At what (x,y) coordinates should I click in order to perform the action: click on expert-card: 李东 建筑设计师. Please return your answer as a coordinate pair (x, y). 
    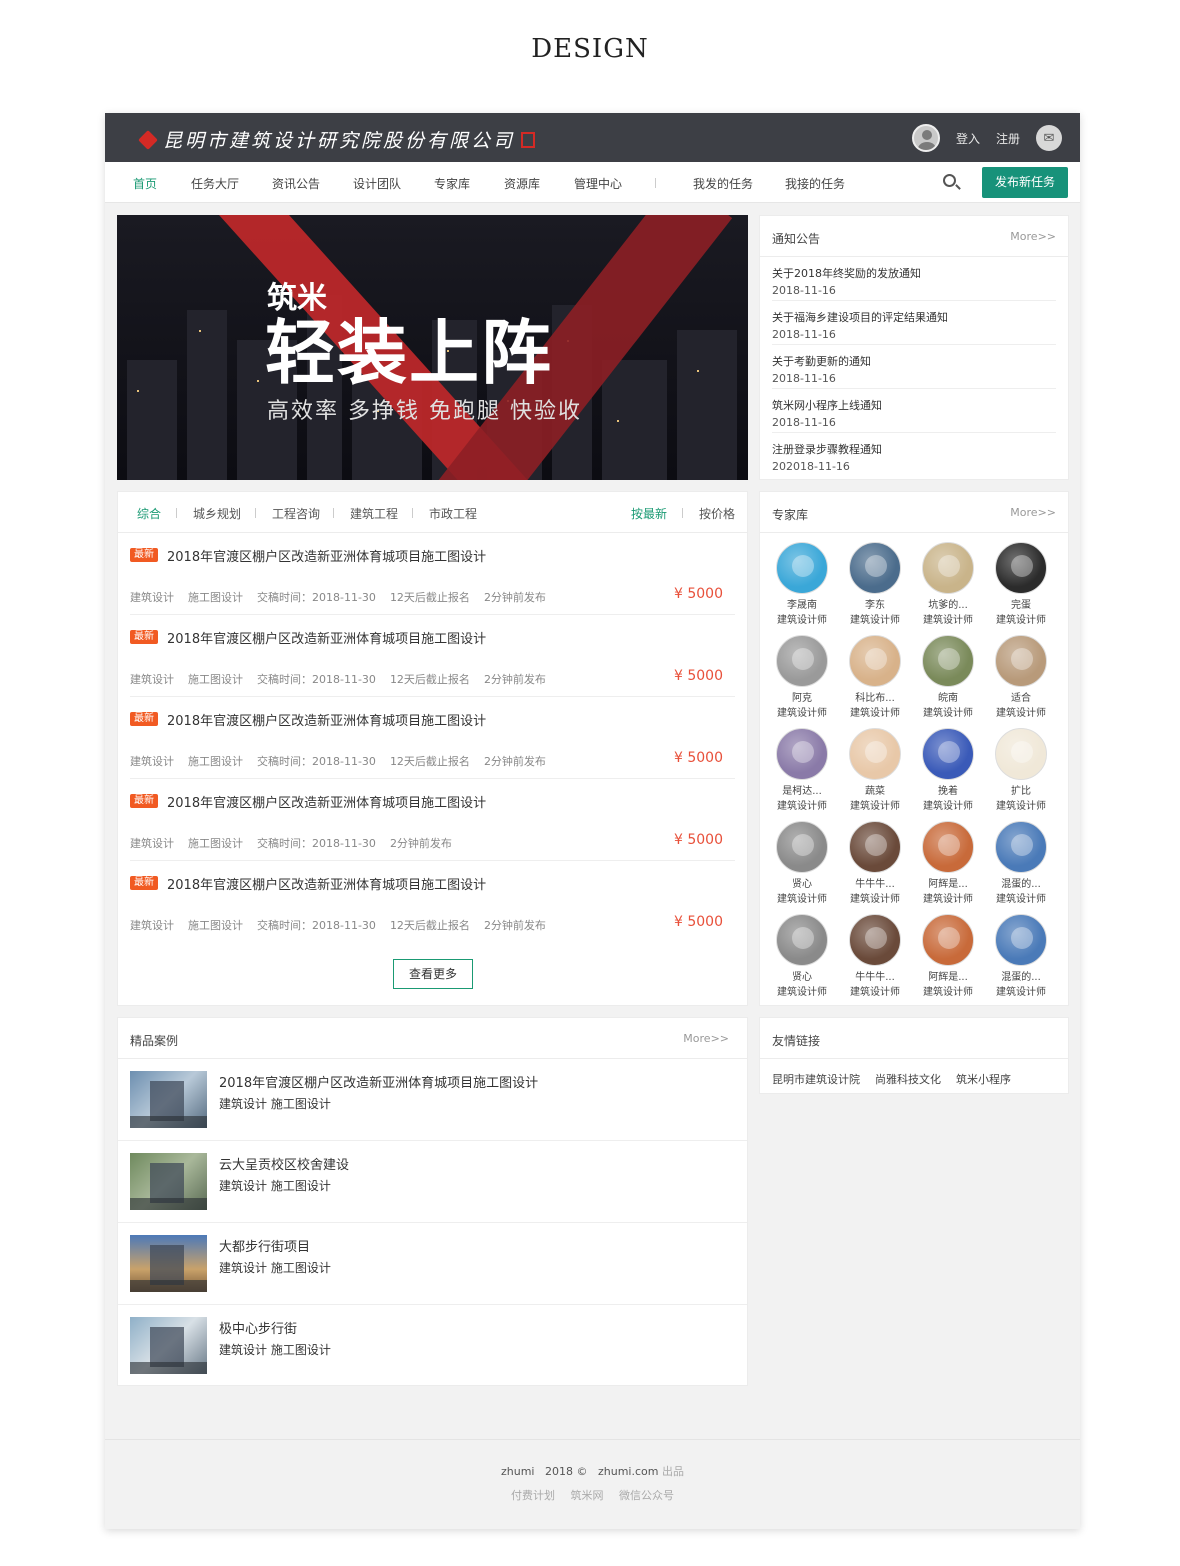
    Looking at the image, I should click on (875, 584).